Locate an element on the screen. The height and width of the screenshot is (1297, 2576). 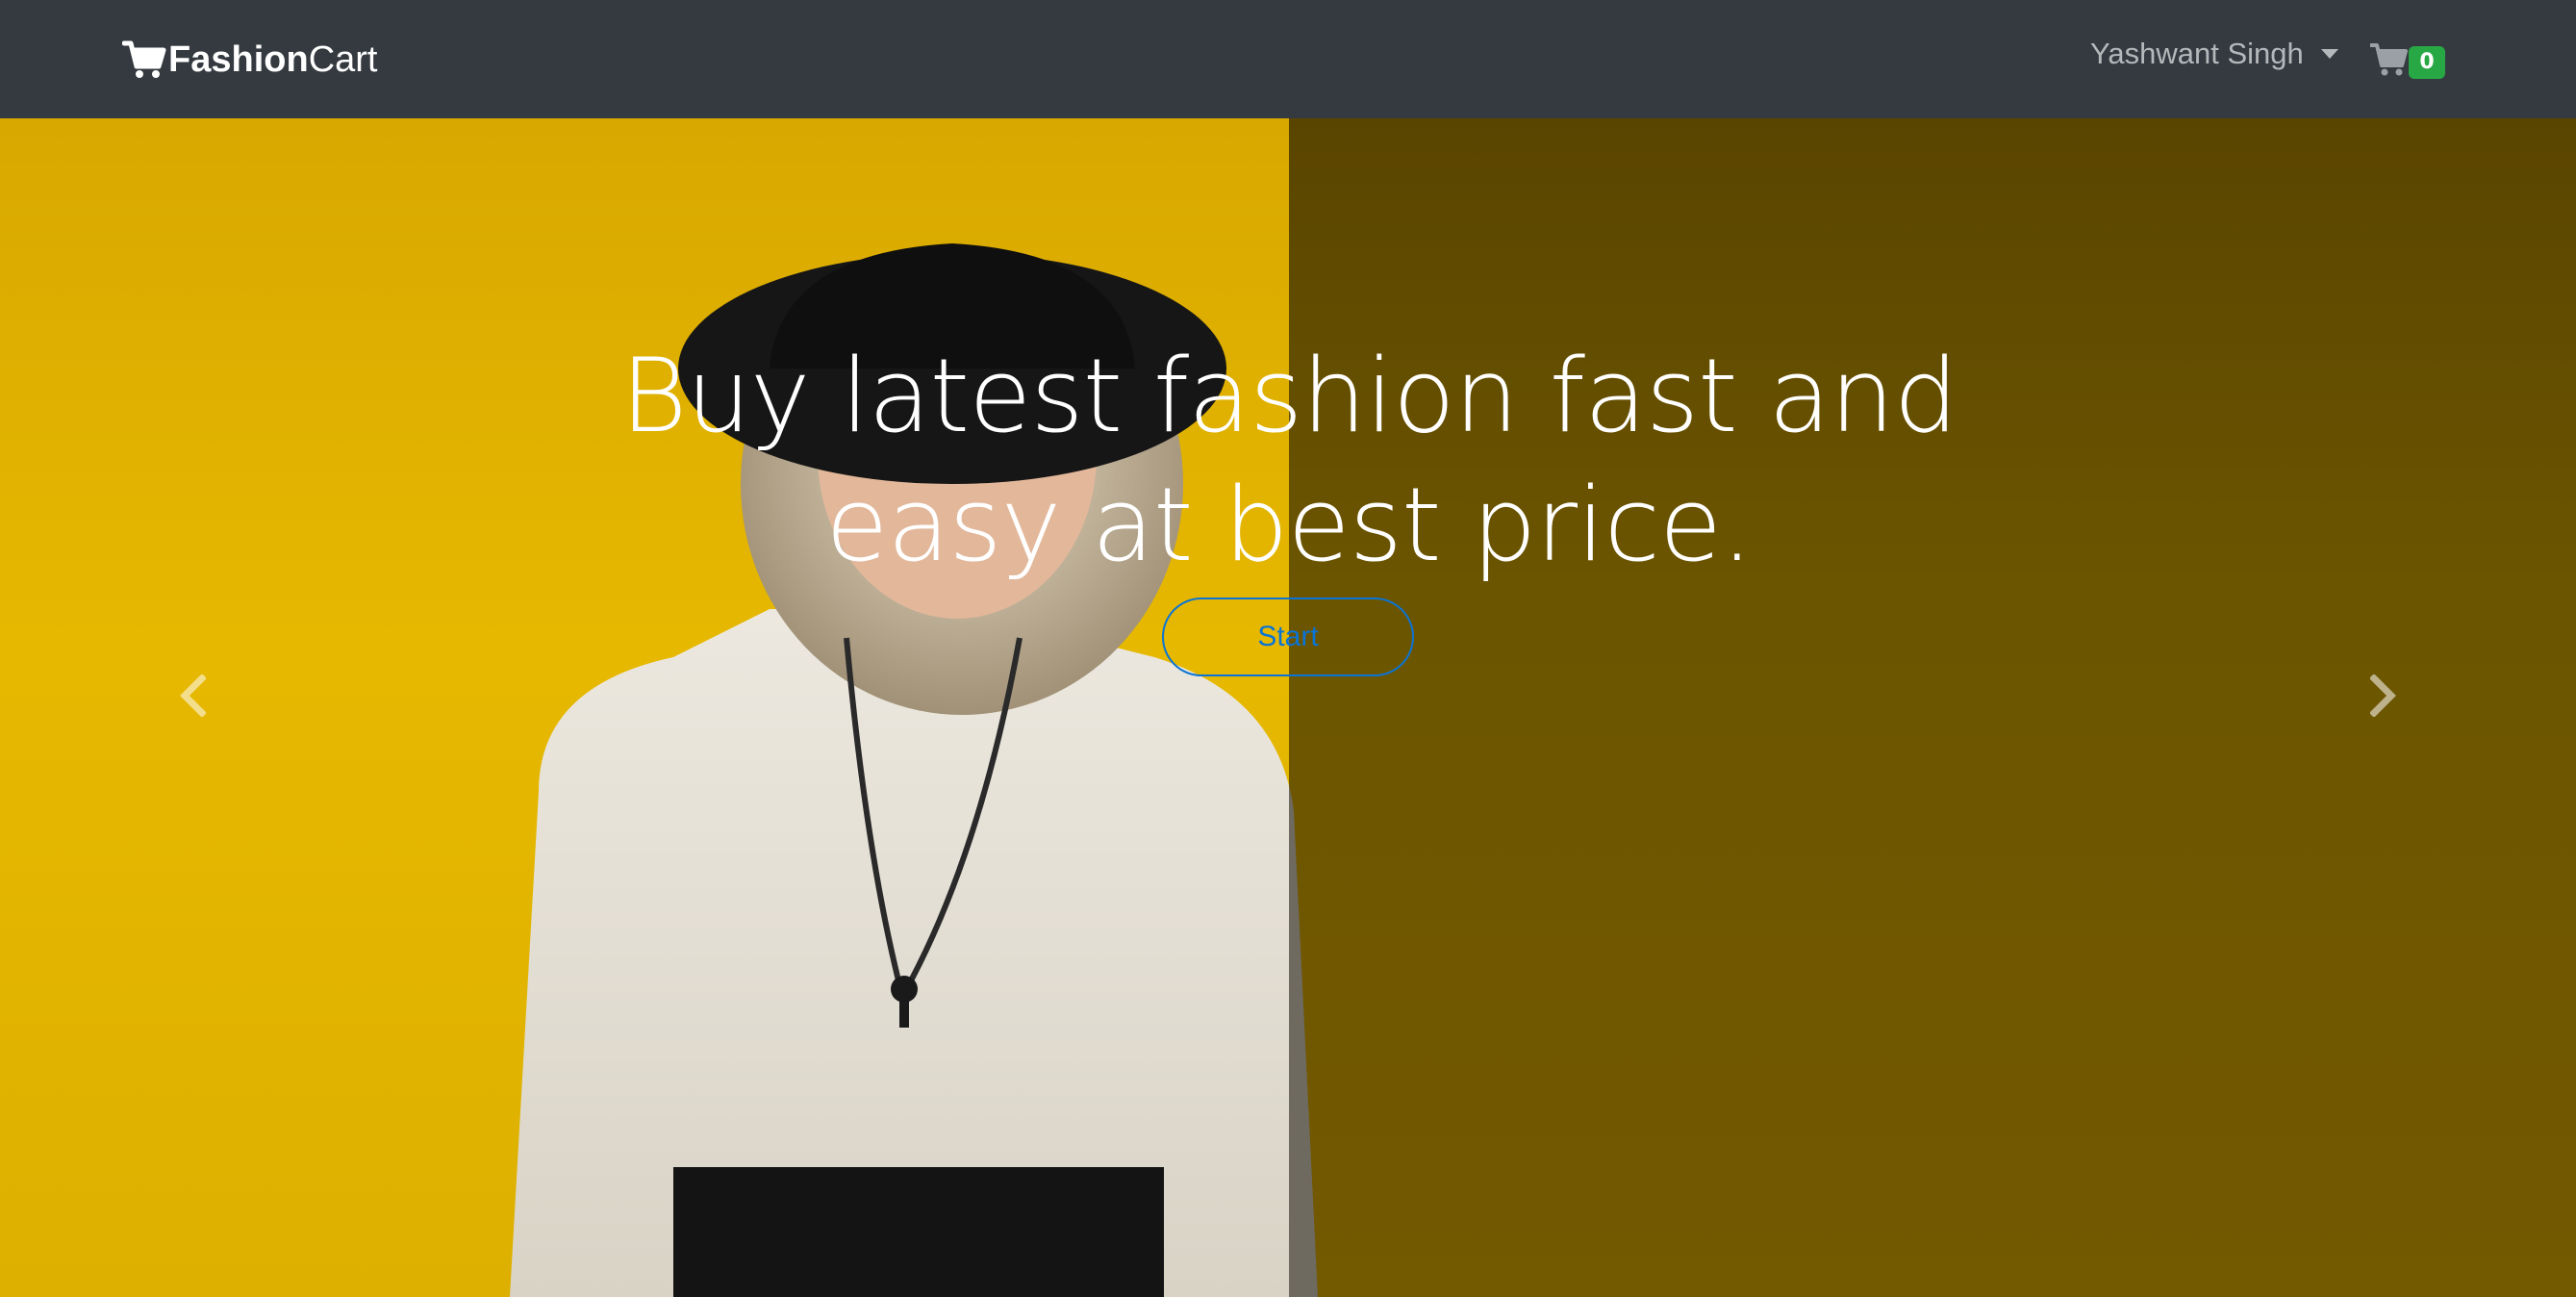
brand-name-light: Cart is located at coordinates (343, 59).